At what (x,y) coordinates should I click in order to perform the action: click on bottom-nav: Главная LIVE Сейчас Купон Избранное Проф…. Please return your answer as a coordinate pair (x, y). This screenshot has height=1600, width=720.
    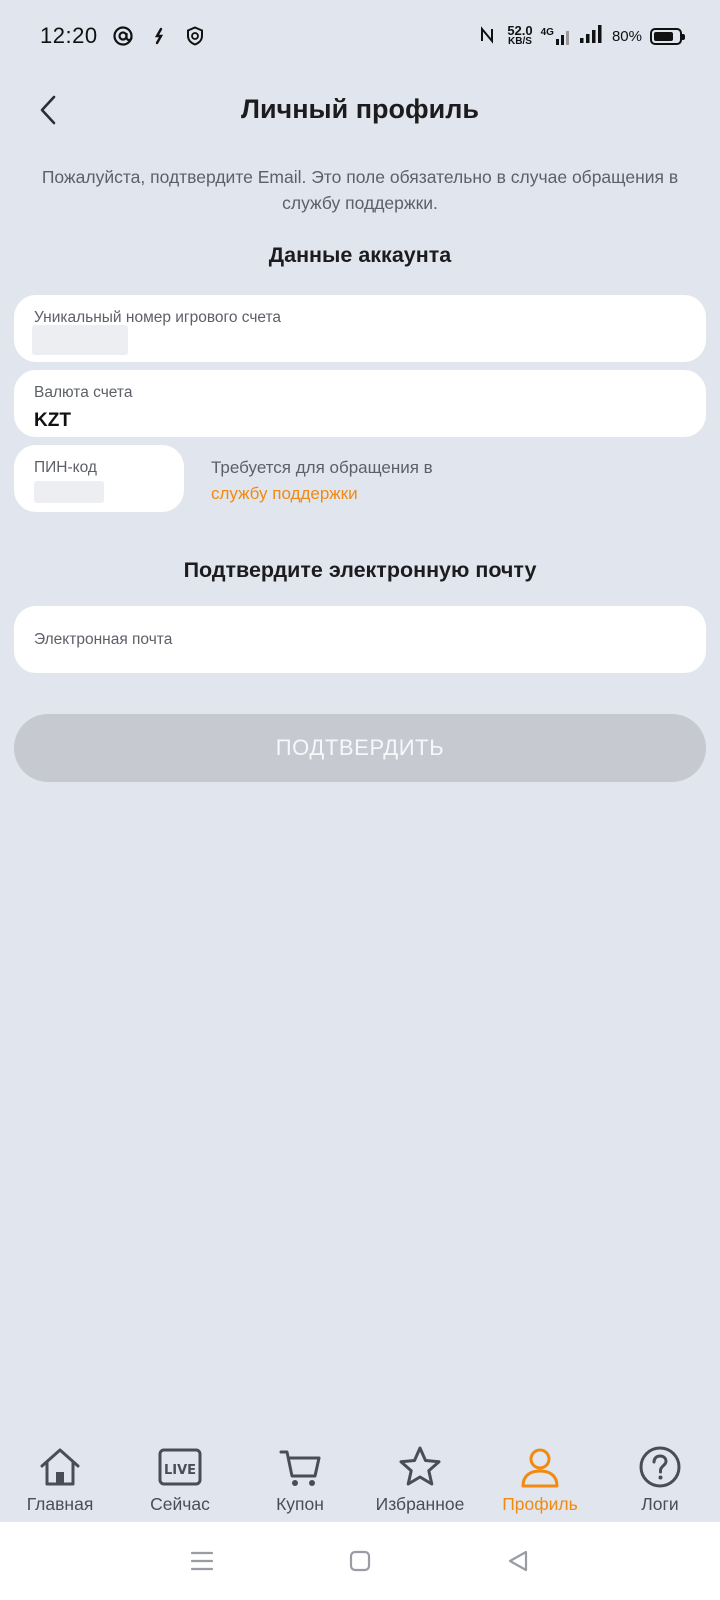
    Looking at the image, I should click on (360, 1477).